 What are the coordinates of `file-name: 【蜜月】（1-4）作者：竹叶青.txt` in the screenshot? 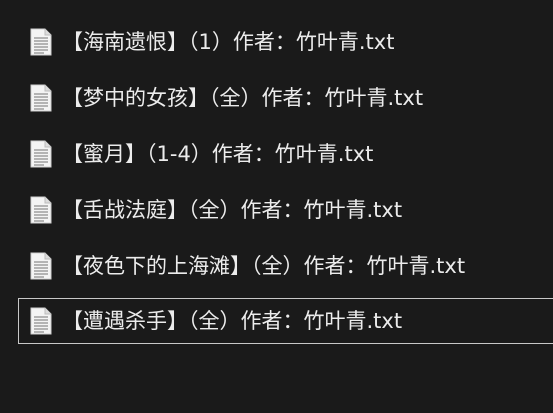 It's located at (218, 154).